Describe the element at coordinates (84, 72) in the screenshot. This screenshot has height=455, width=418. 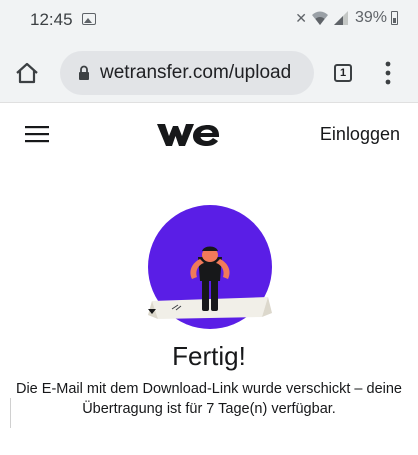
I see `lock-icon` at that location.